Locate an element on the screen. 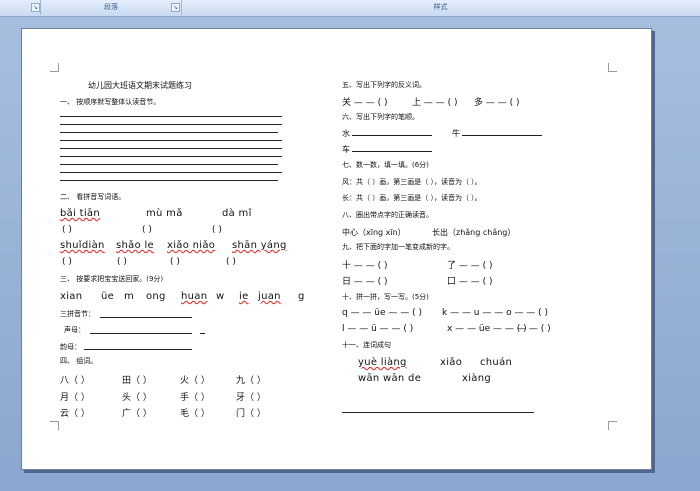  pinyin-word: xiǎo is located at coordinates (451, 362).